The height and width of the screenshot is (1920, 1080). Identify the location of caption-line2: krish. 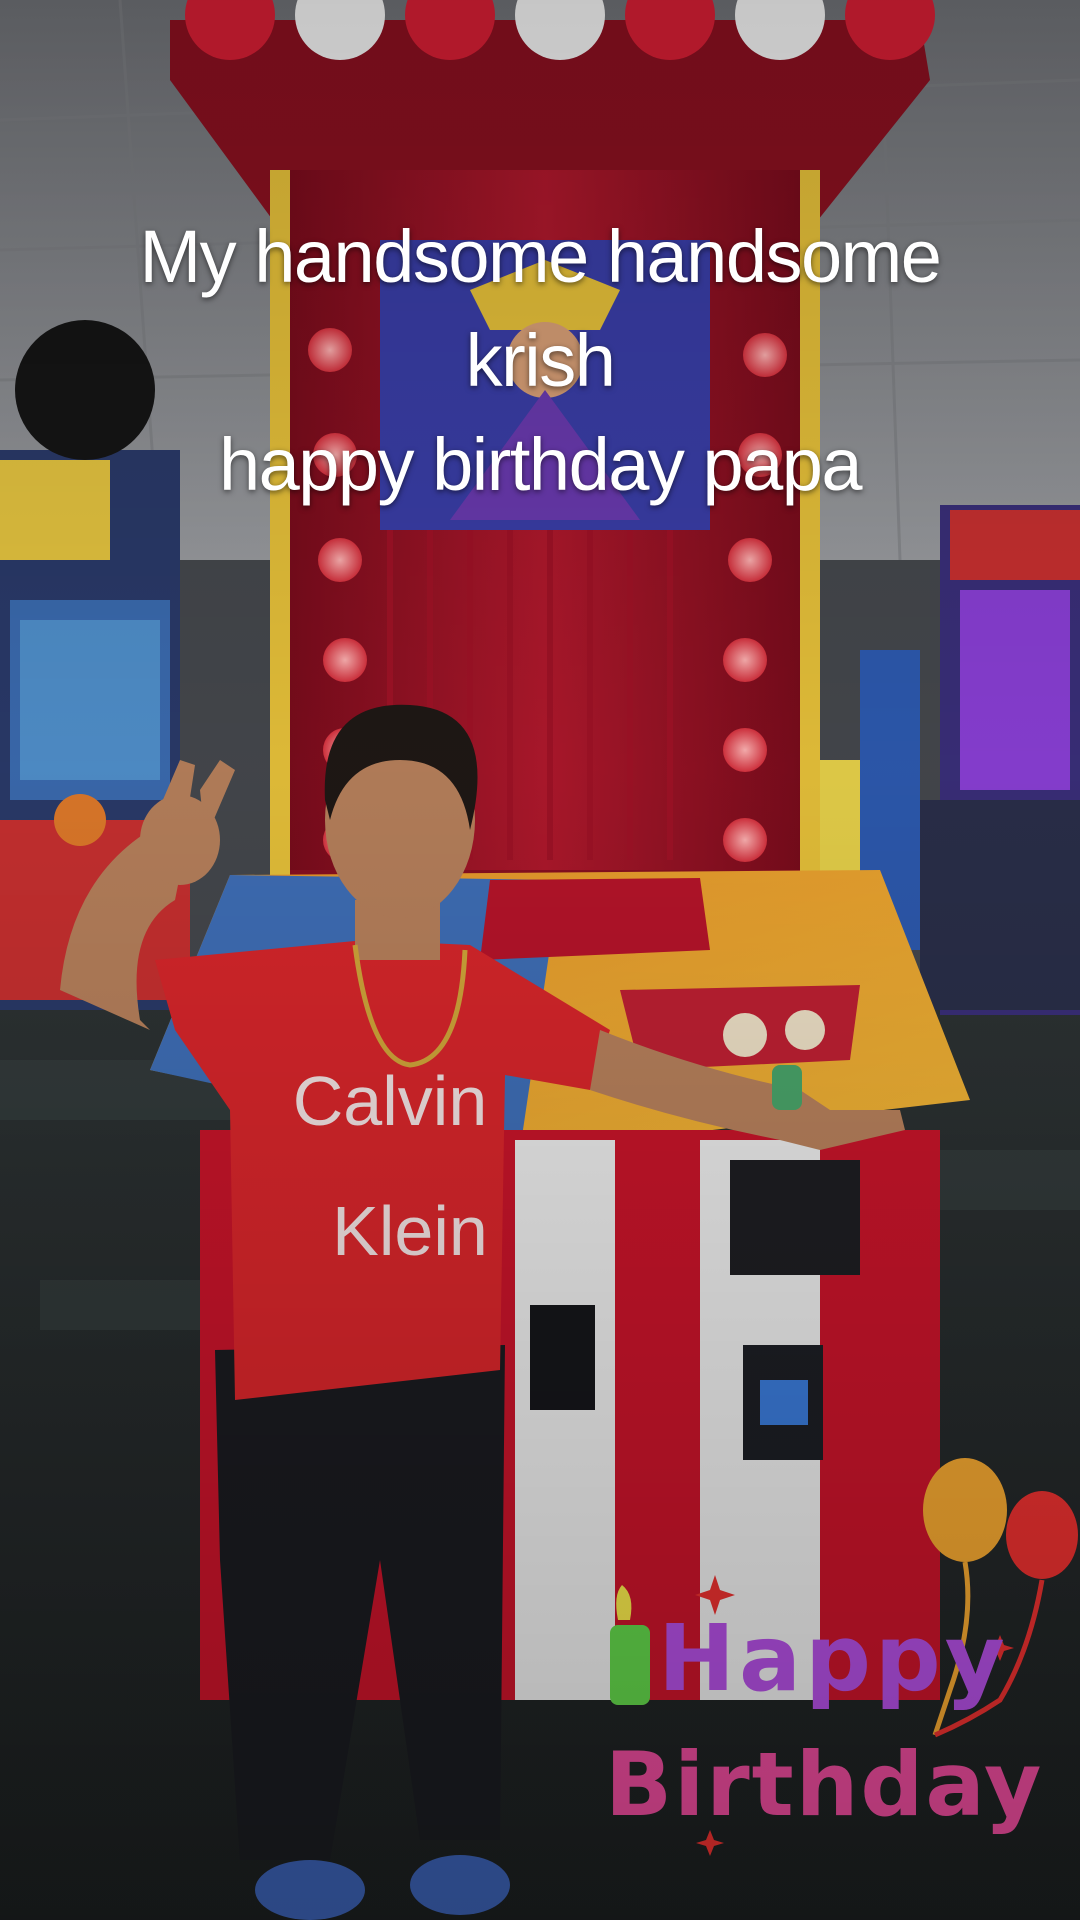
(540, 360).